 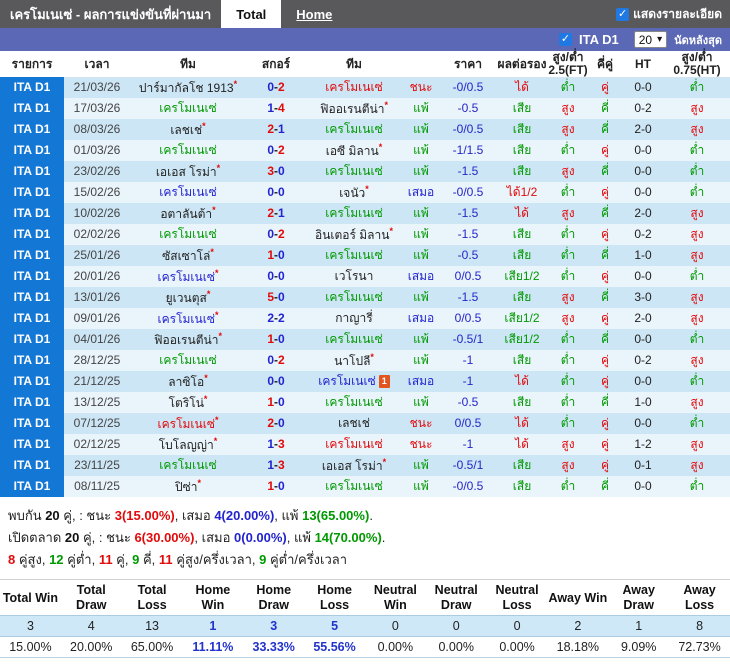 I want to click on odd-even-cell: คู่, so click(x=605, y=424).